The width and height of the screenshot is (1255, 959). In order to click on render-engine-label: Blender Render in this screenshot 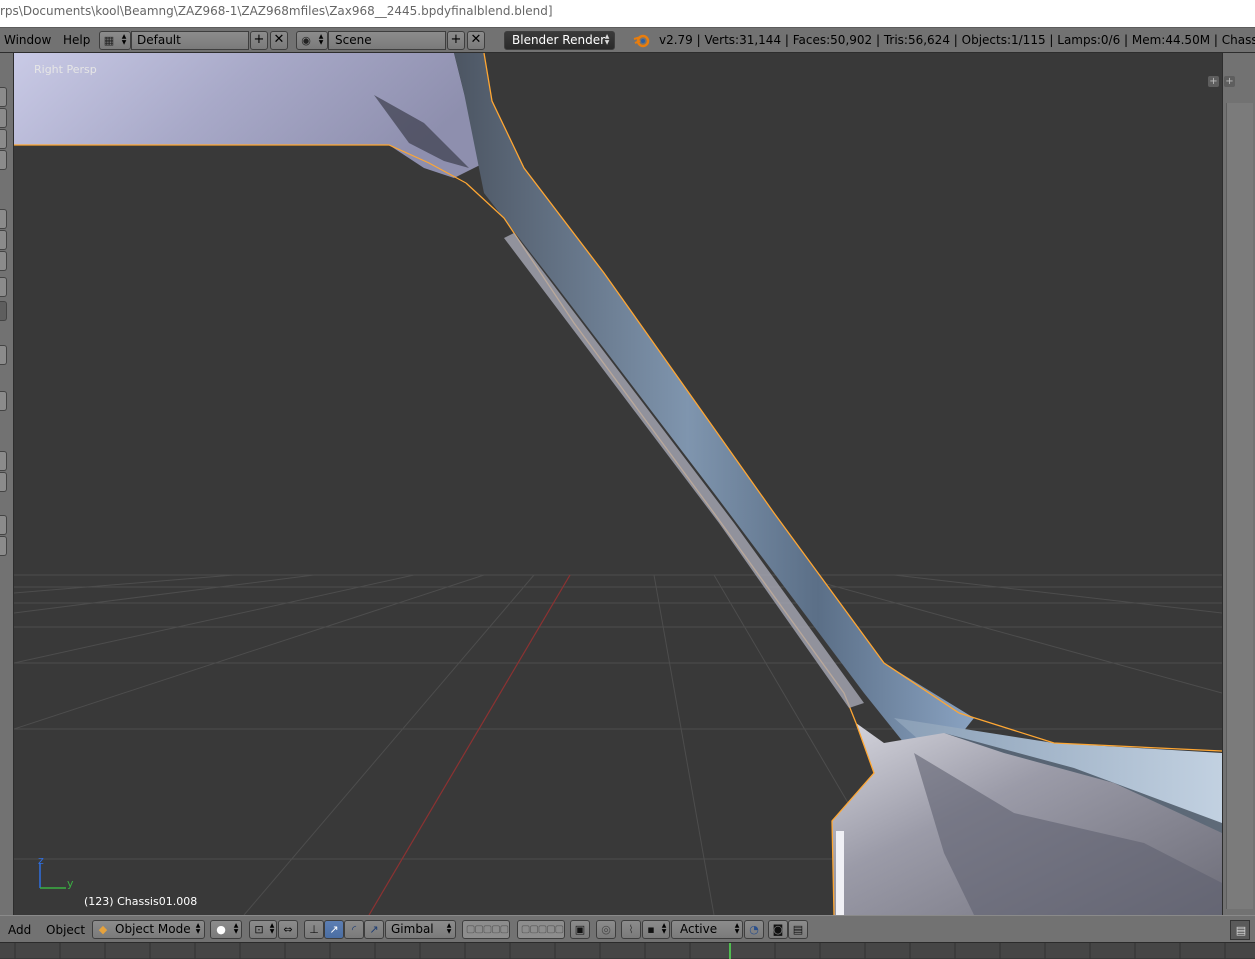, I will do `click(559, 40)`.